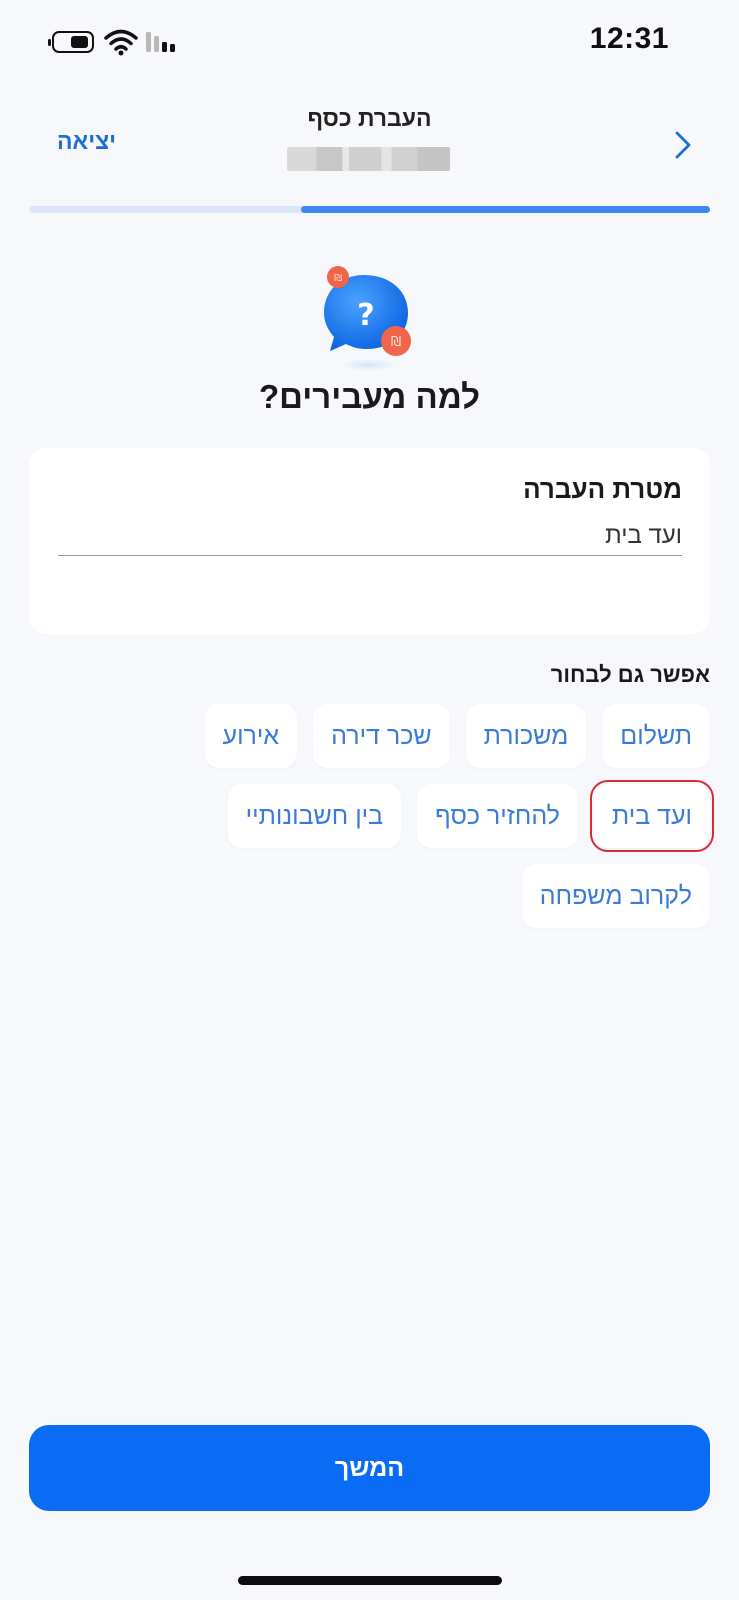 The width and height of the screenshot is (739, 1600). I want to click on chip-row: תשלום משכורת שכר דירה אירוע, so click(369, 736).